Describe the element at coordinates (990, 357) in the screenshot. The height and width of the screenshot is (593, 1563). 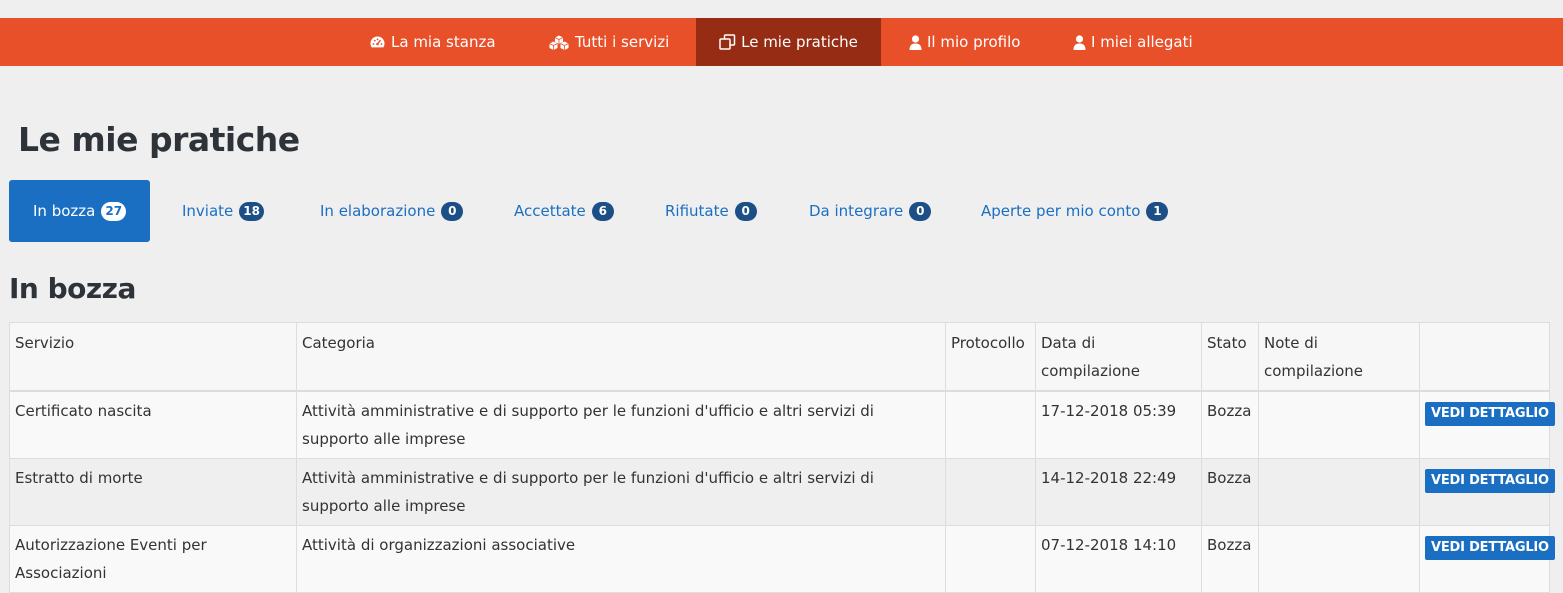
I see `column-header-protocollo: Protocollo` at that location.